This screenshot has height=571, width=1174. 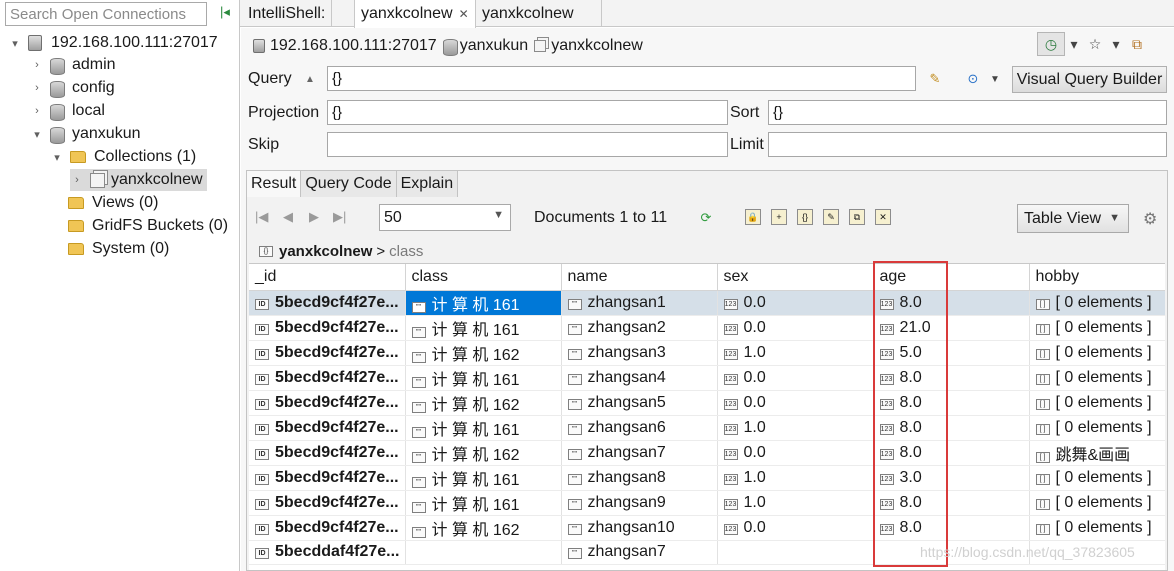 What do you see at coordinates (67, 111) in the screenshot?
I see `tree-node-db-local: › local` at bounding box center [67, 111].